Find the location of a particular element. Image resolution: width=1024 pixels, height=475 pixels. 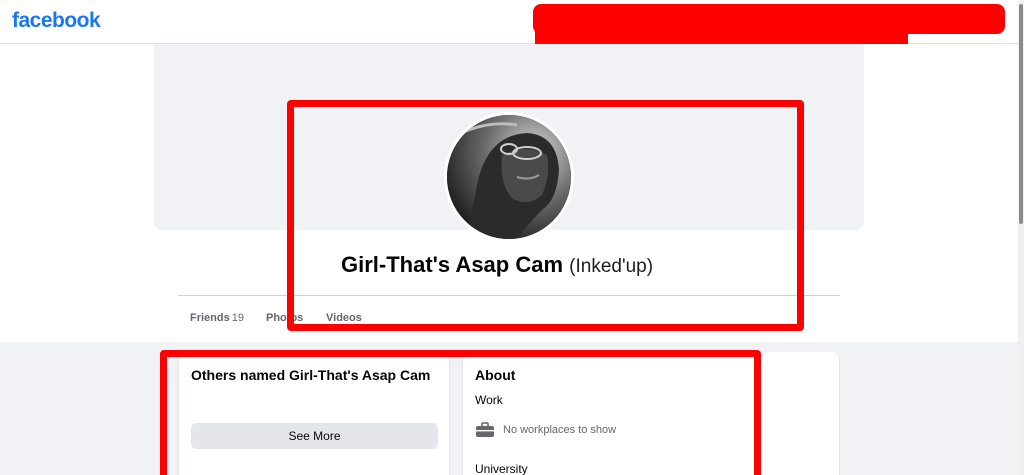

top-bar: facebook is located at coordinates (512, 26).